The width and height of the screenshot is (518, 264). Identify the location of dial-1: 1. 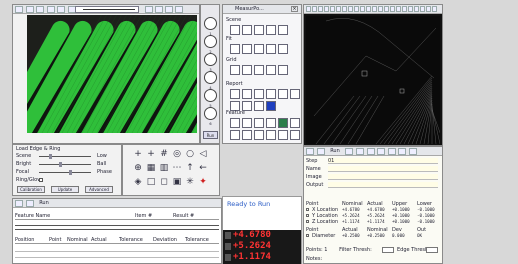
(210, 26).